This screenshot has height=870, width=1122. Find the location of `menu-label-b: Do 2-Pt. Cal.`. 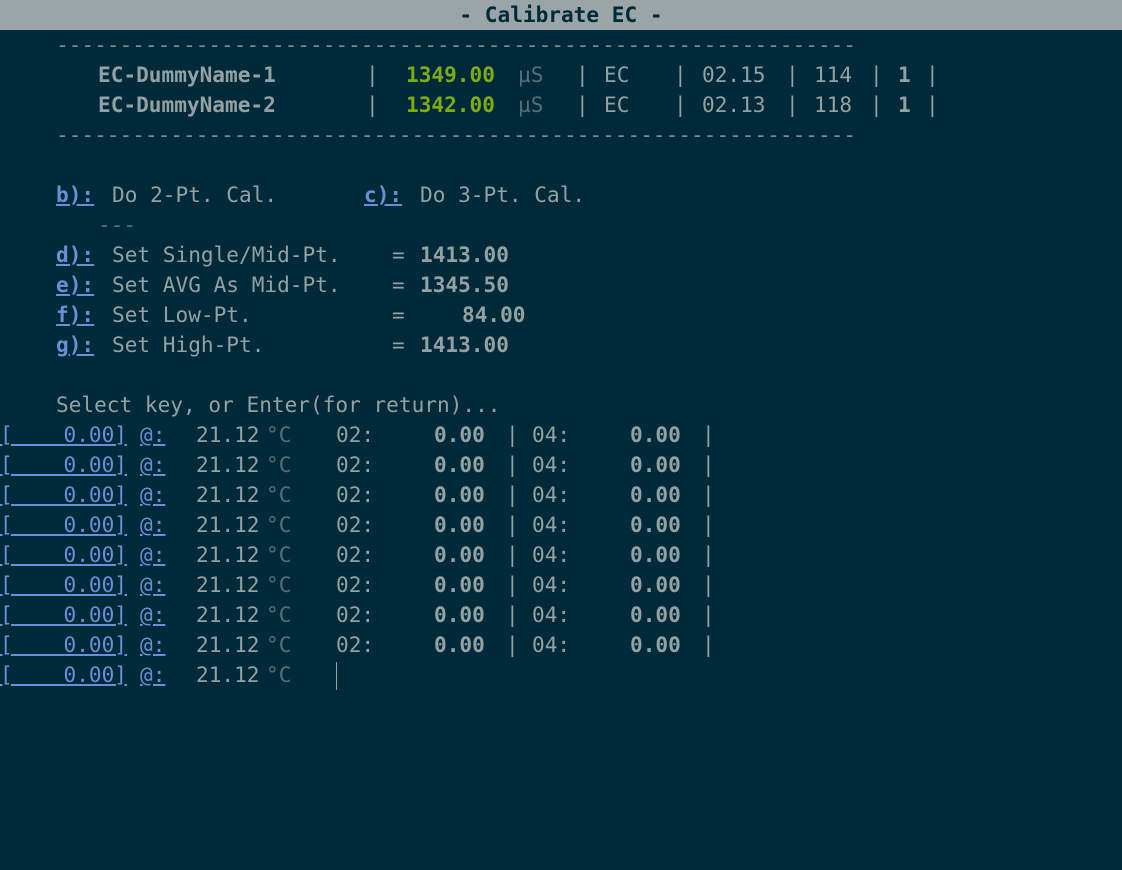

menu-label-b: Do 2-Pt. Cal. is located at coordinates (195, 194).